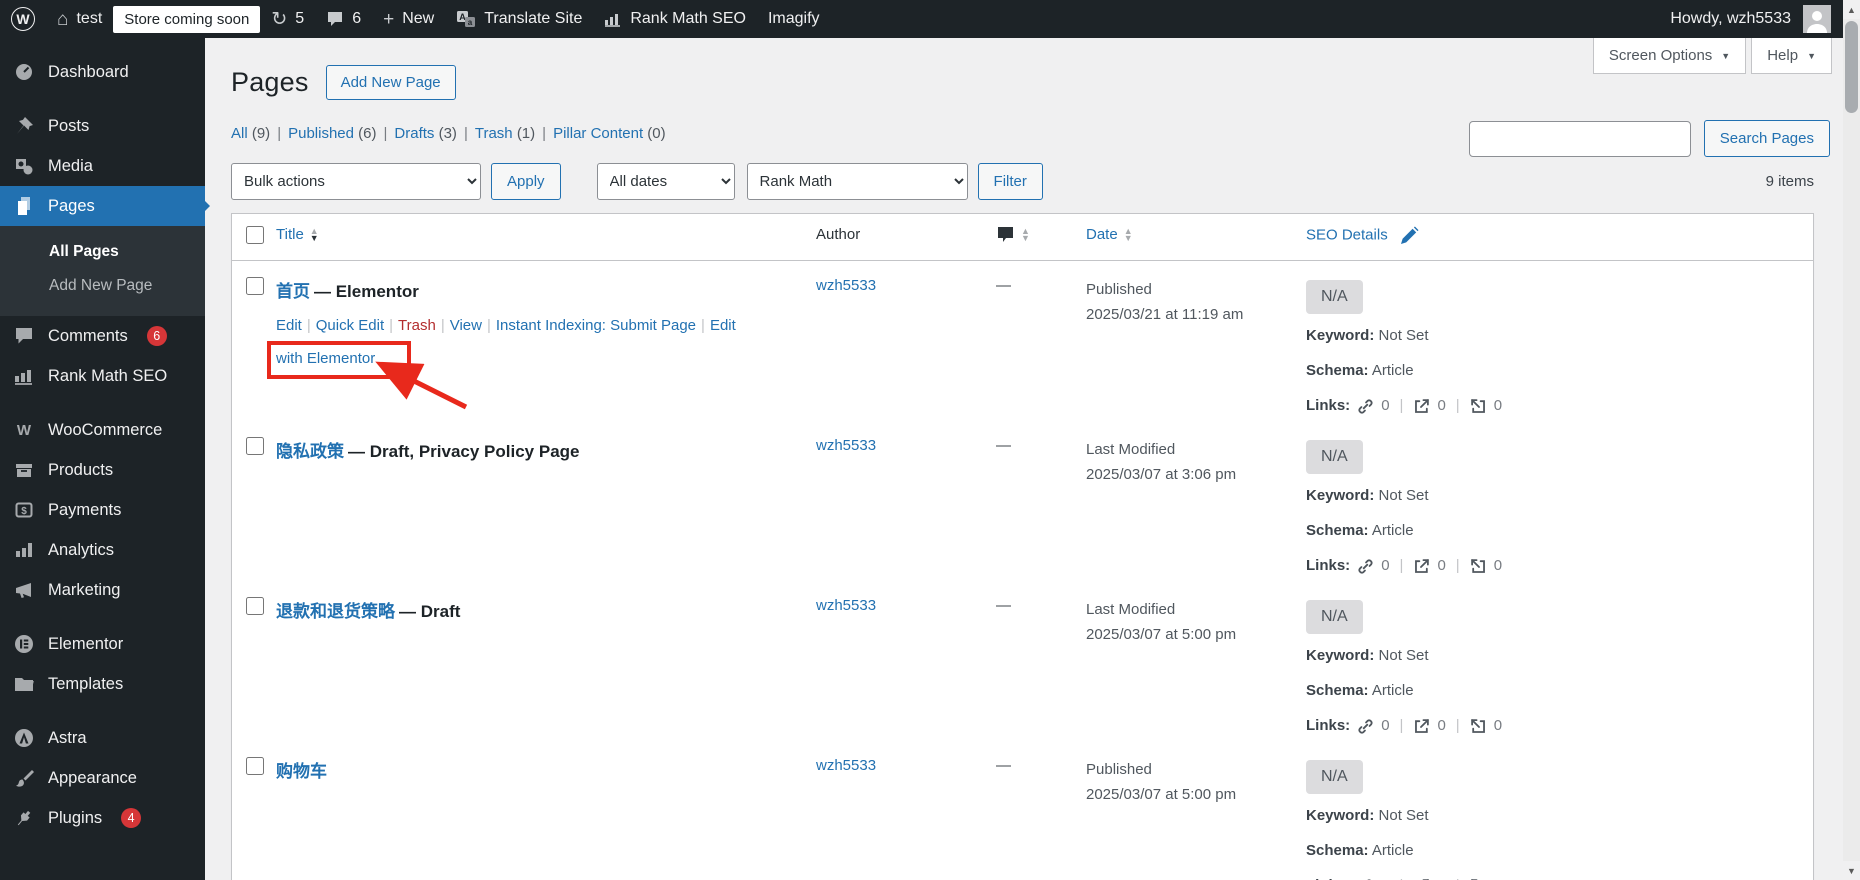  Describe the element at coordinates (102, 550) in the screenshot. I see `sidebar-item-analytics: Analytics` at that location.